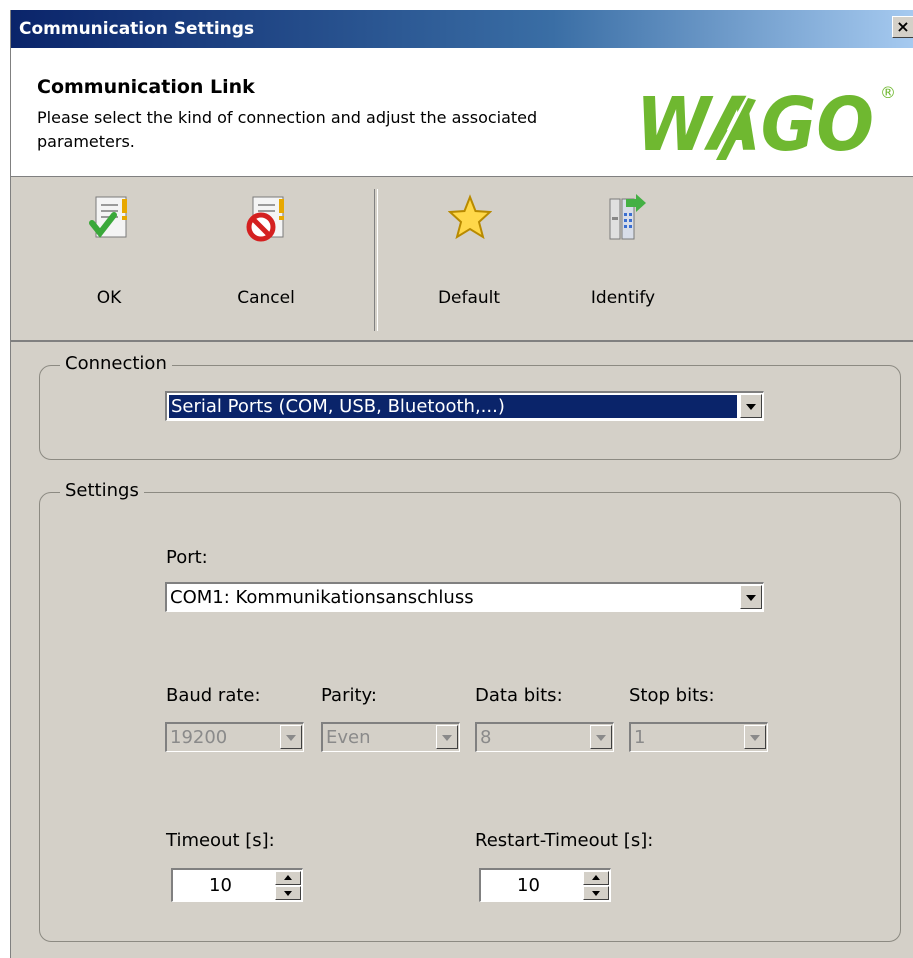  I want to click on data-bits-select: 8, so click(544, 737).